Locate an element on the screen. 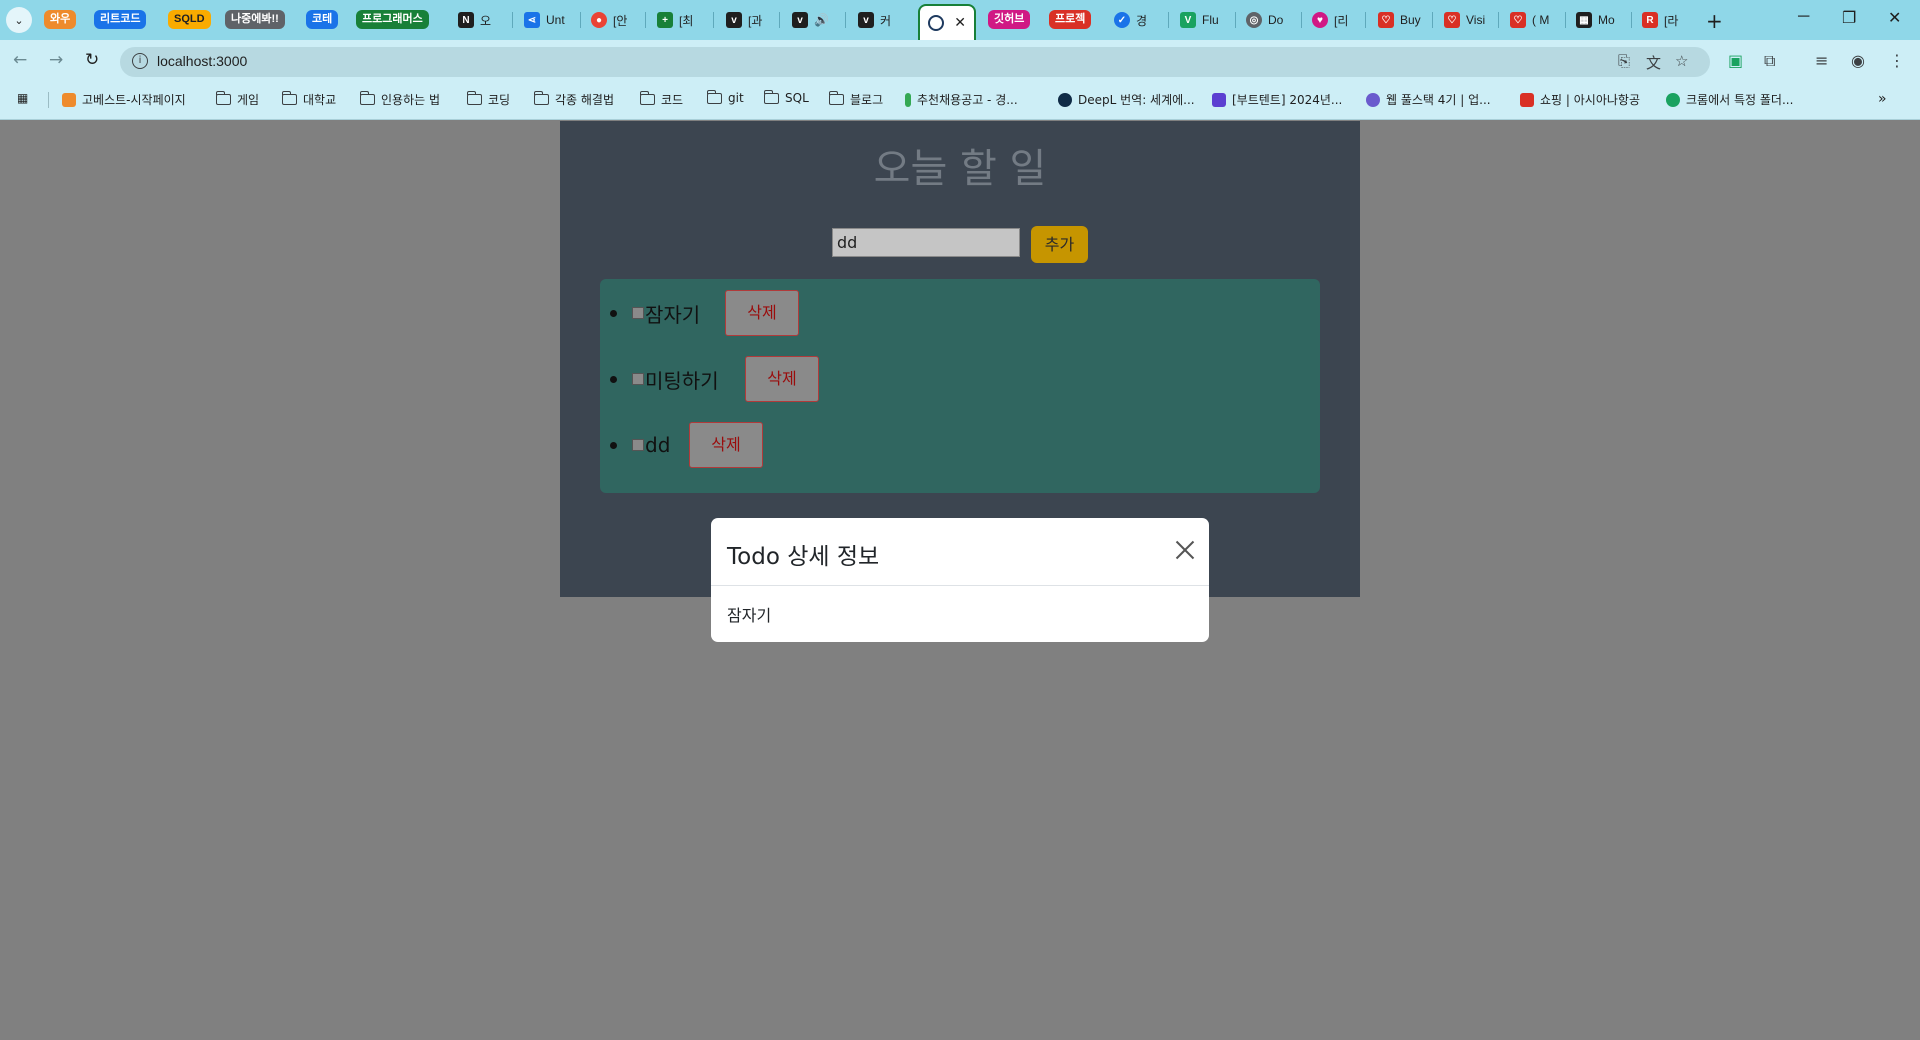 Image resolution: width=1920 pixels, height=1040 pixels. browser-tab: R [라 is located at coordinates (1665, 20).